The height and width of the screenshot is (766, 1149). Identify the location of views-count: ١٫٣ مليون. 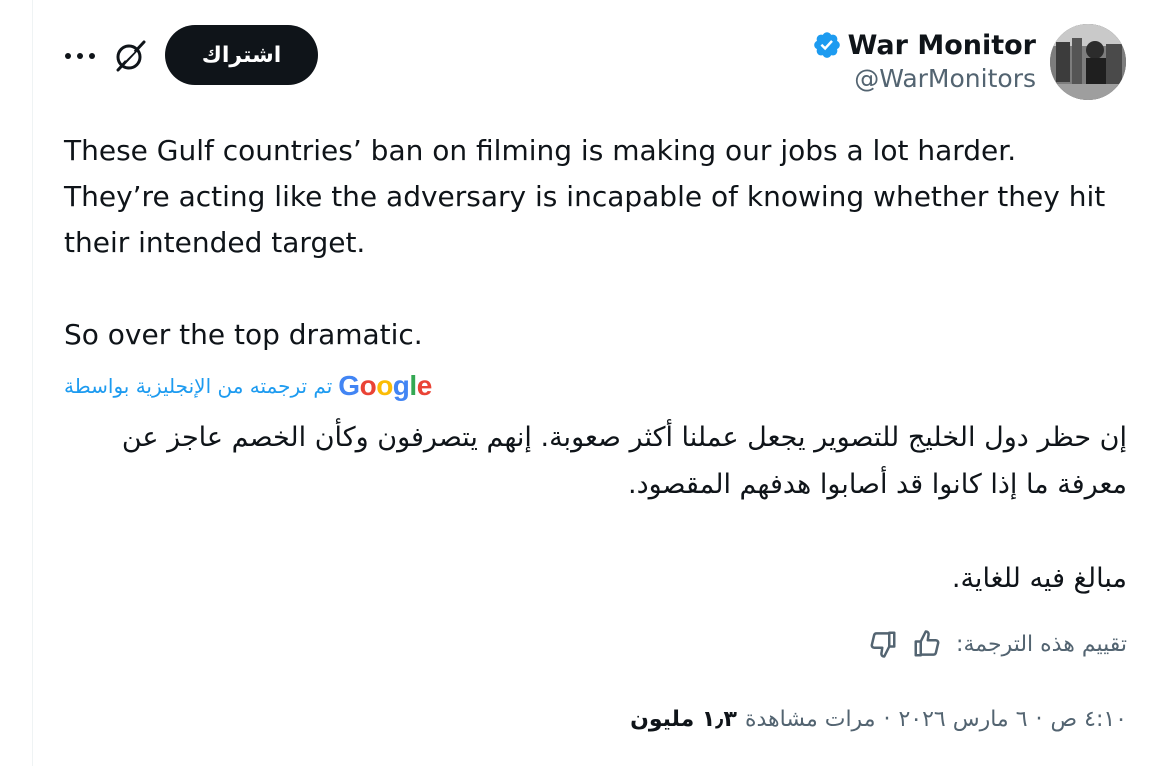
(683, 719).